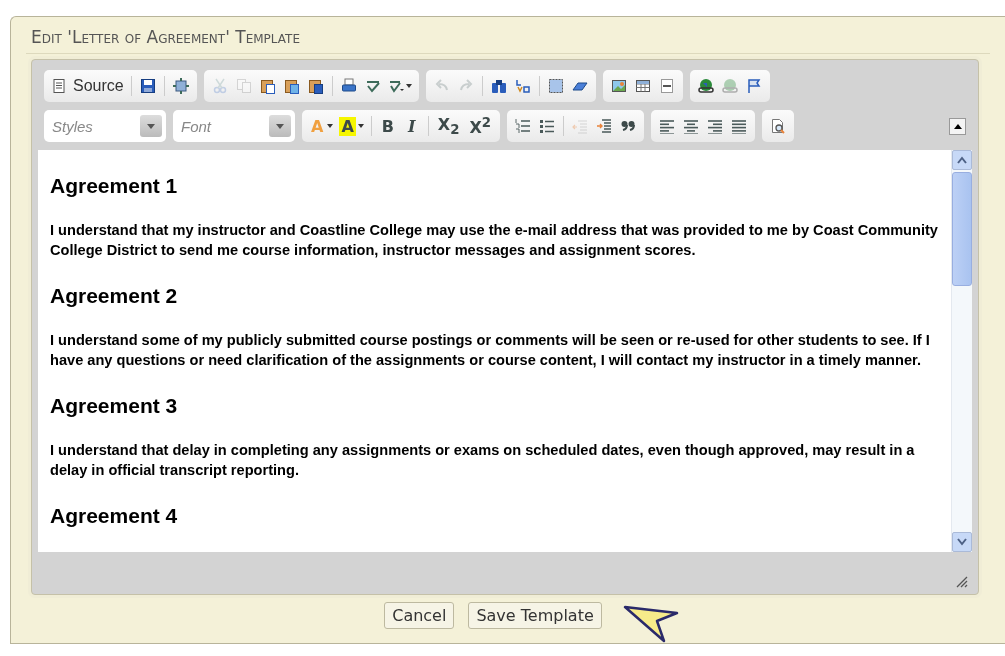 This screenshot has height=656, width=1005. Describe the element at coordinates (555, 86) in the screenshot. I see `select-all-icon` at that location.